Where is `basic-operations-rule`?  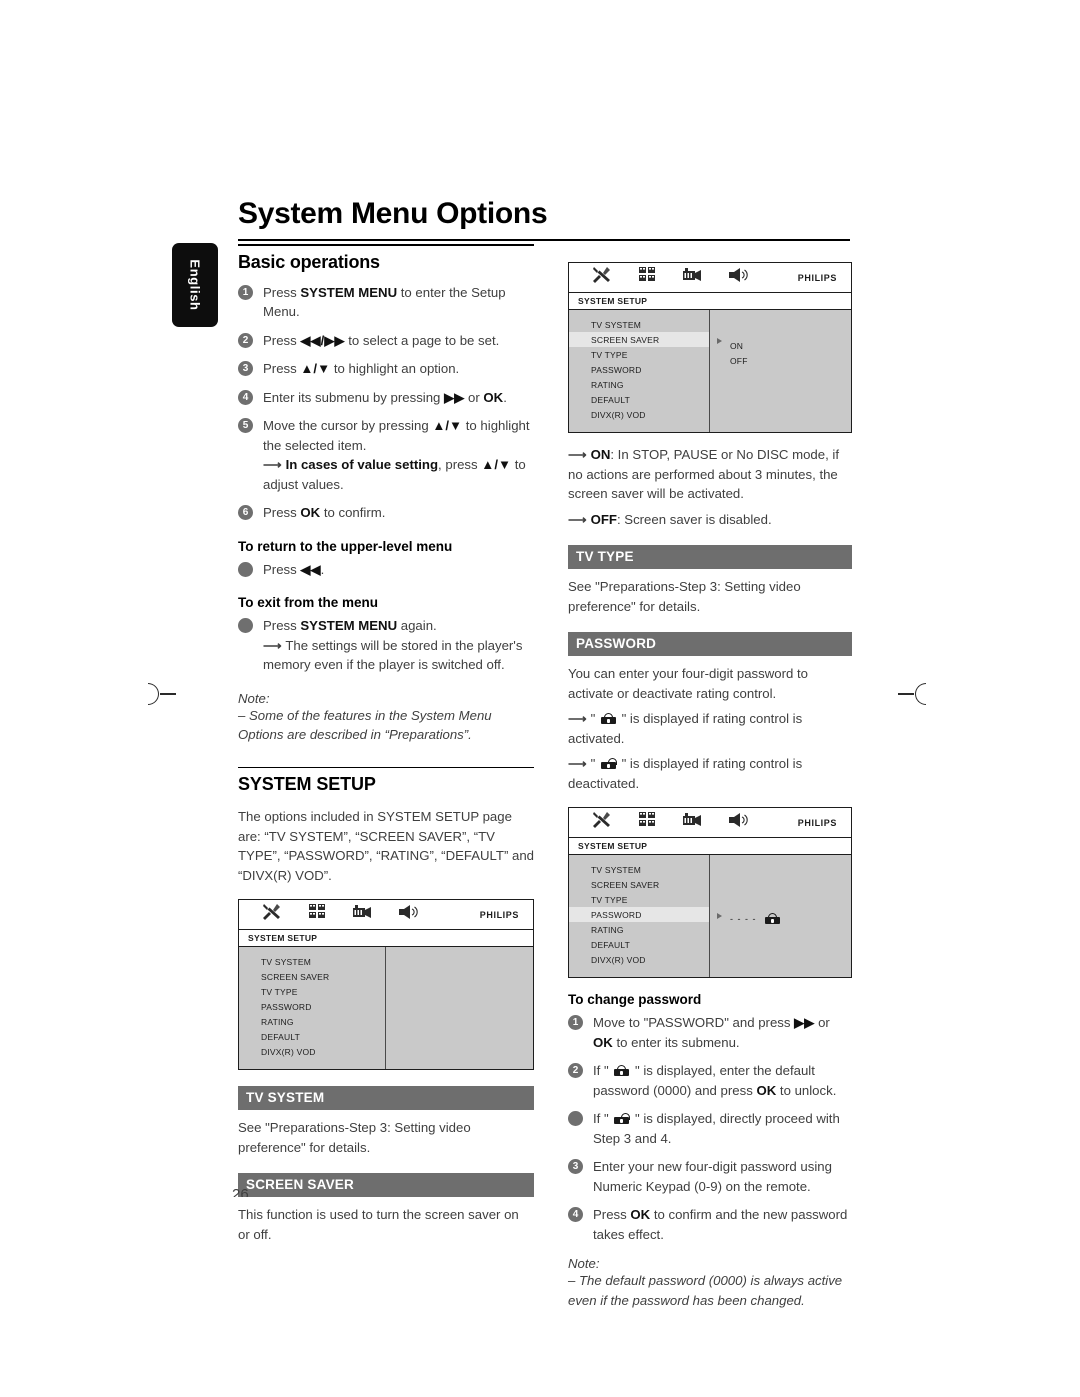
basic-operations-rule is located at coordinates (386, 245).